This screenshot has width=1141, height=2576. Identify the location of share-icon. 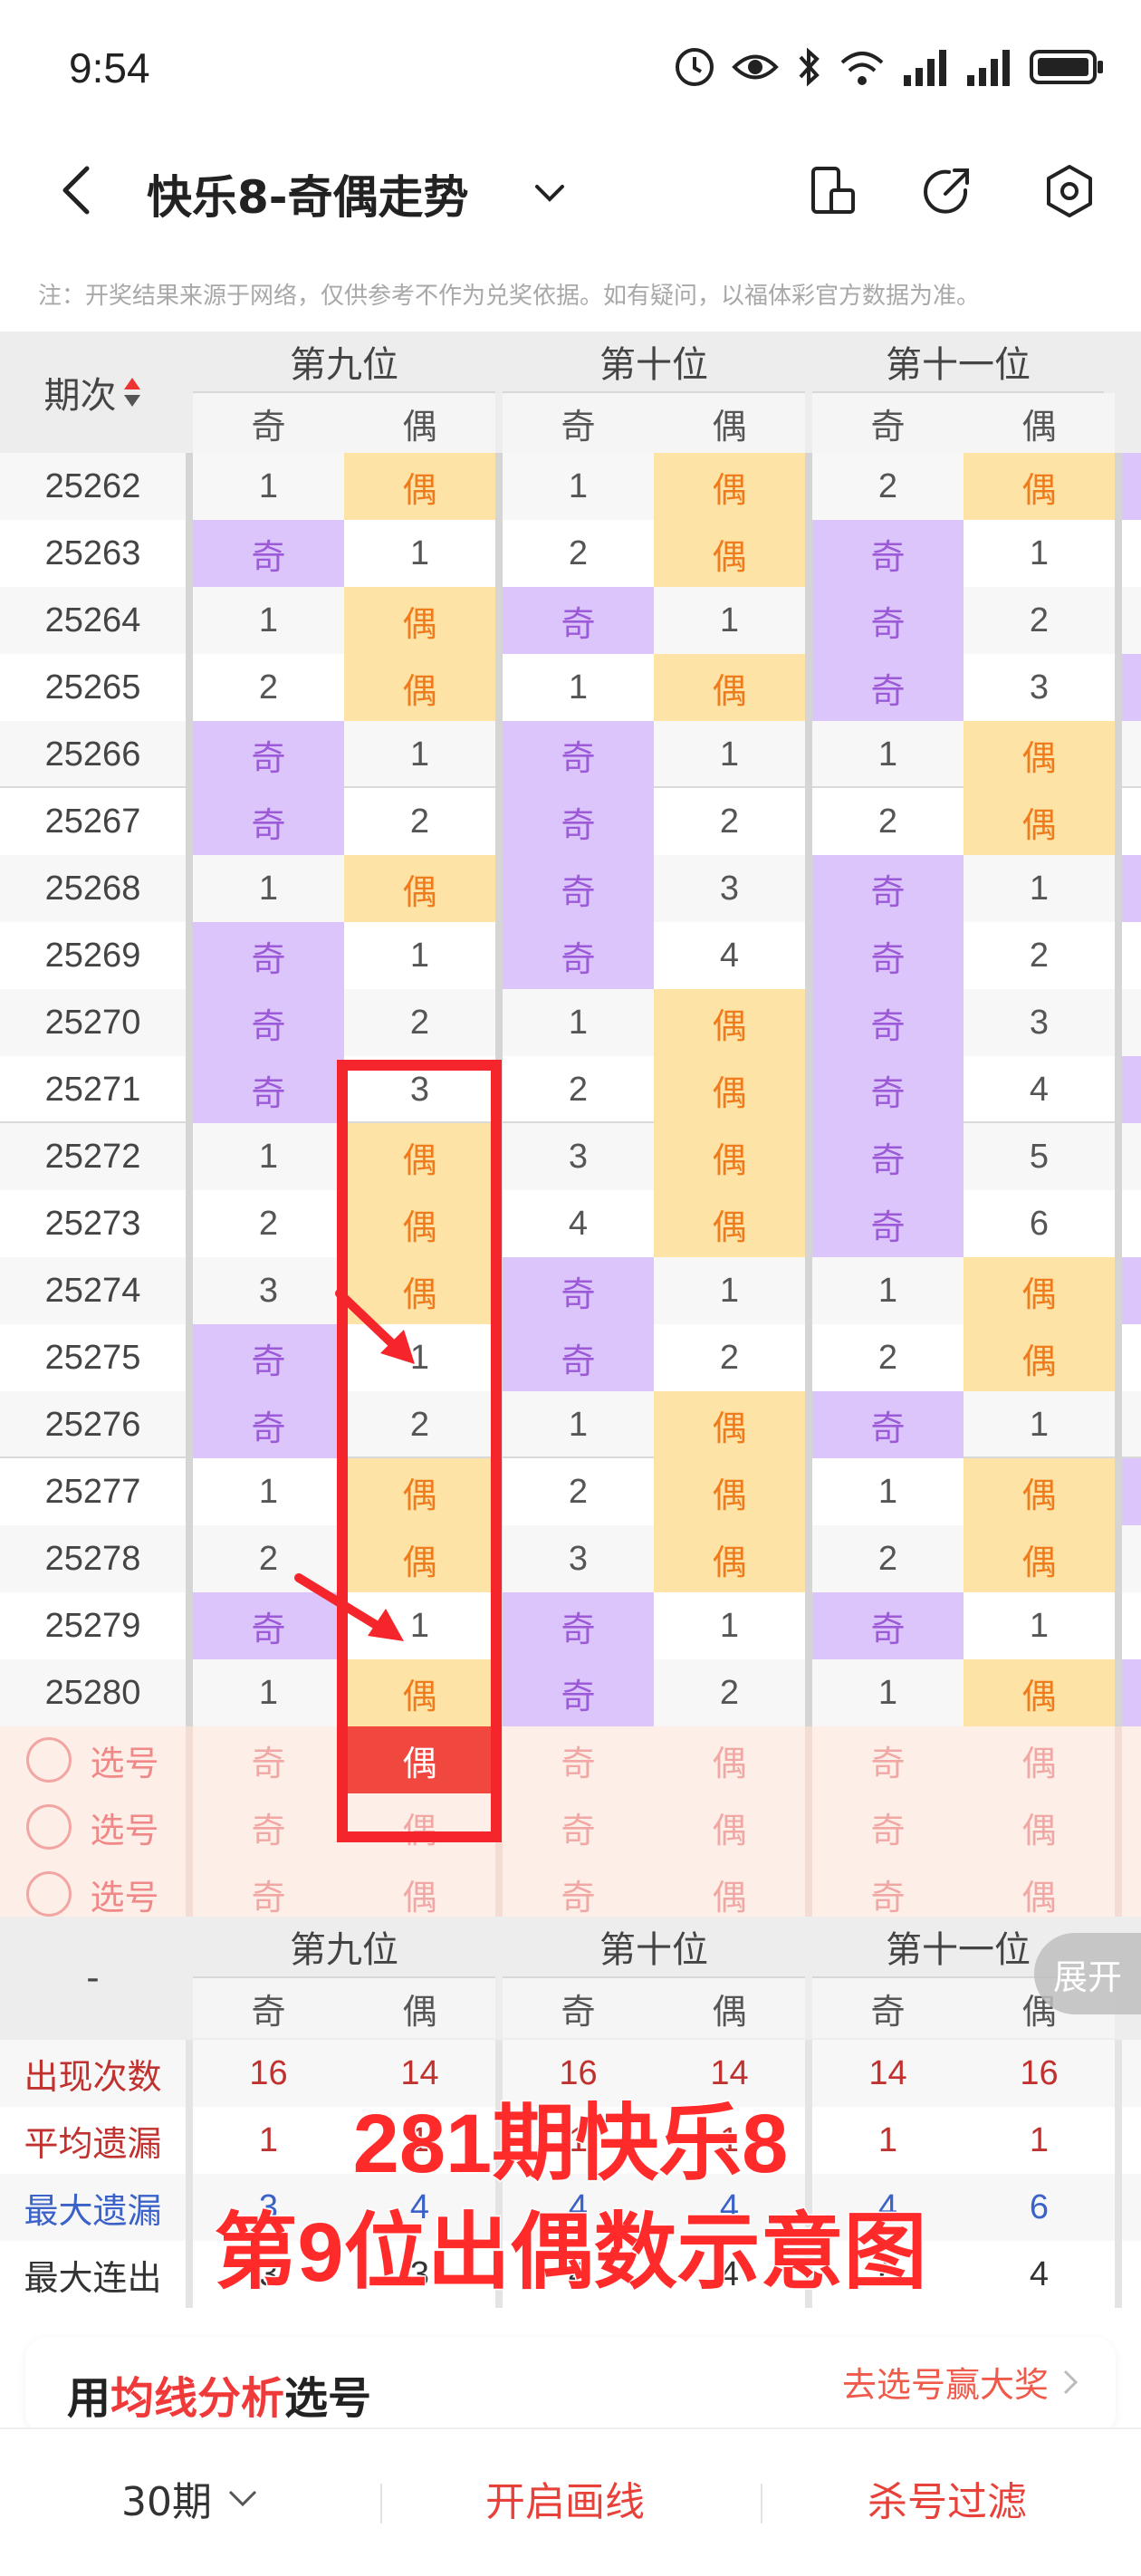
(948, 191).